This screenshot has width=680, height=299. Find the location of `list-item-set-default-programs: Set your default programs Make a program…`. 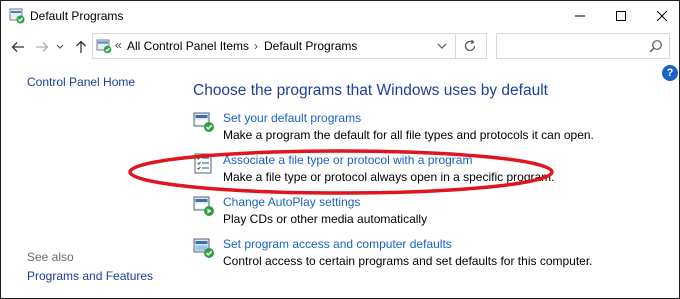

list-item-set-default-programs: Set your default programs Make a program… is located at coordinates (428, 131).